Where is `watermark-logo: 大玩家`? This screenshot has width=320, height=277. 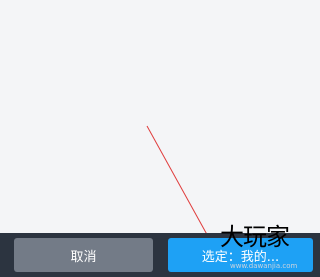 watermark-logo: 大玩家 is located at coordinates (255, 237).